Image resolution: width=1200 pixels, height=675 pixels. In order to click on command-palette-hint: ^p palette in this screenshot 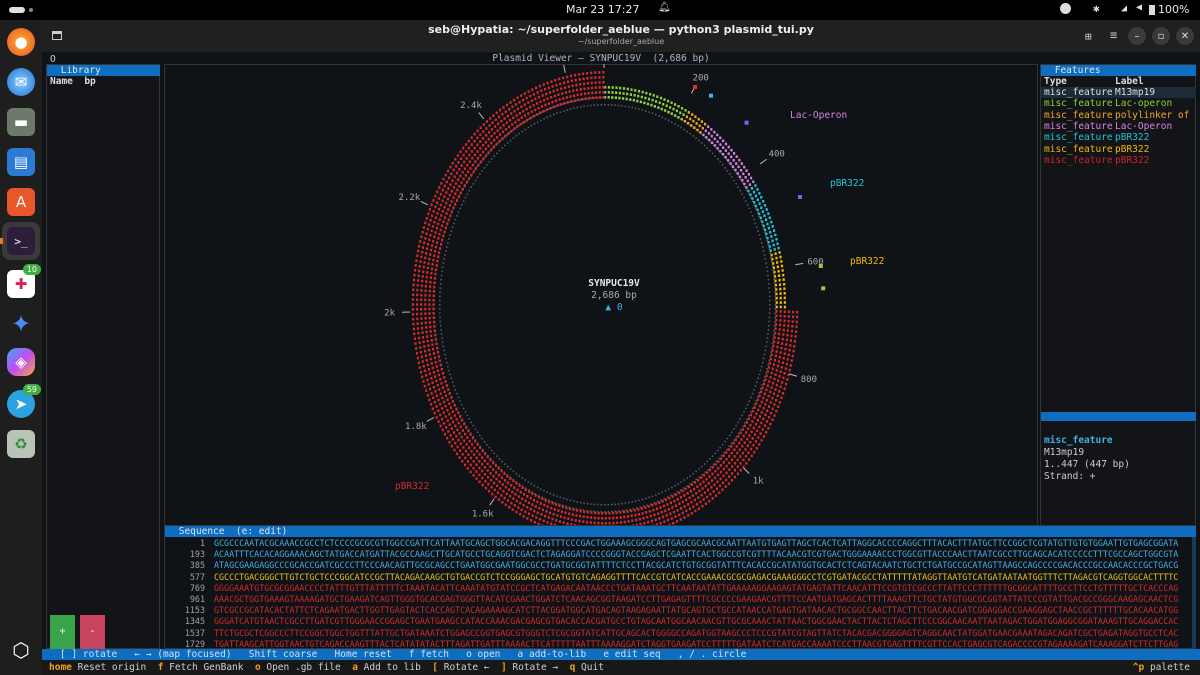, I will do `click(1161, 667)`.